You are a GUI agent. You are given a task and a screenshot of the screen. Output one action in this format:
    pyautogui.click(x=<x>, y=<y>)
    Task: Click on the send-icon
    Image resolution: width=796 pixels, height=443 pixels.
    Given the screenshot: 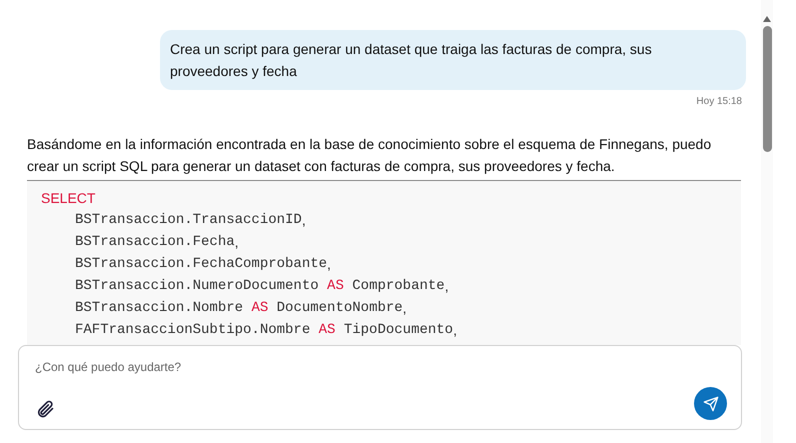 What is the action you would take?
    pyautogui.click(x=710, y=404)
    